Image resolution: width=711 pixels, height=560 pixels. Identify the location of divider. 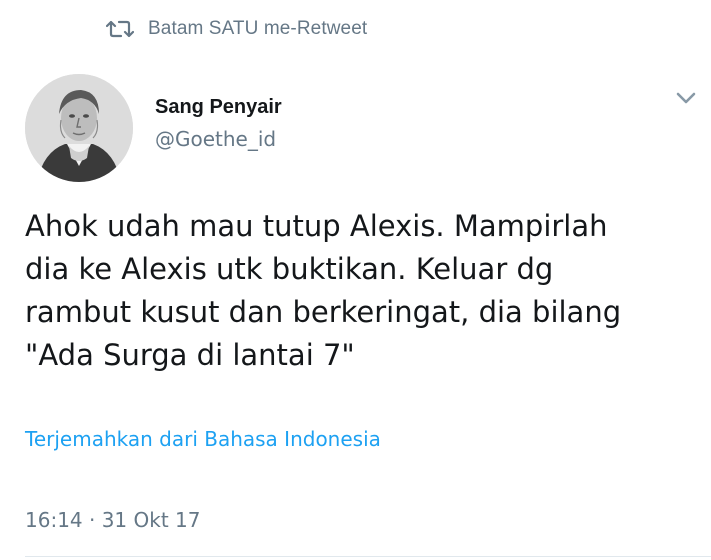
(368, 556).